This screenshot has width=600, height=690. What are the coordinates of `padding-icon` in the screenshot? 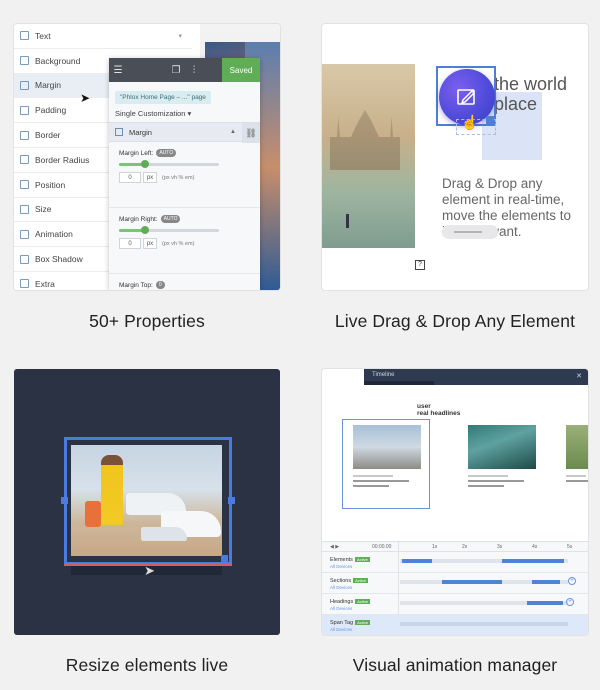 It's located at (24, 110).